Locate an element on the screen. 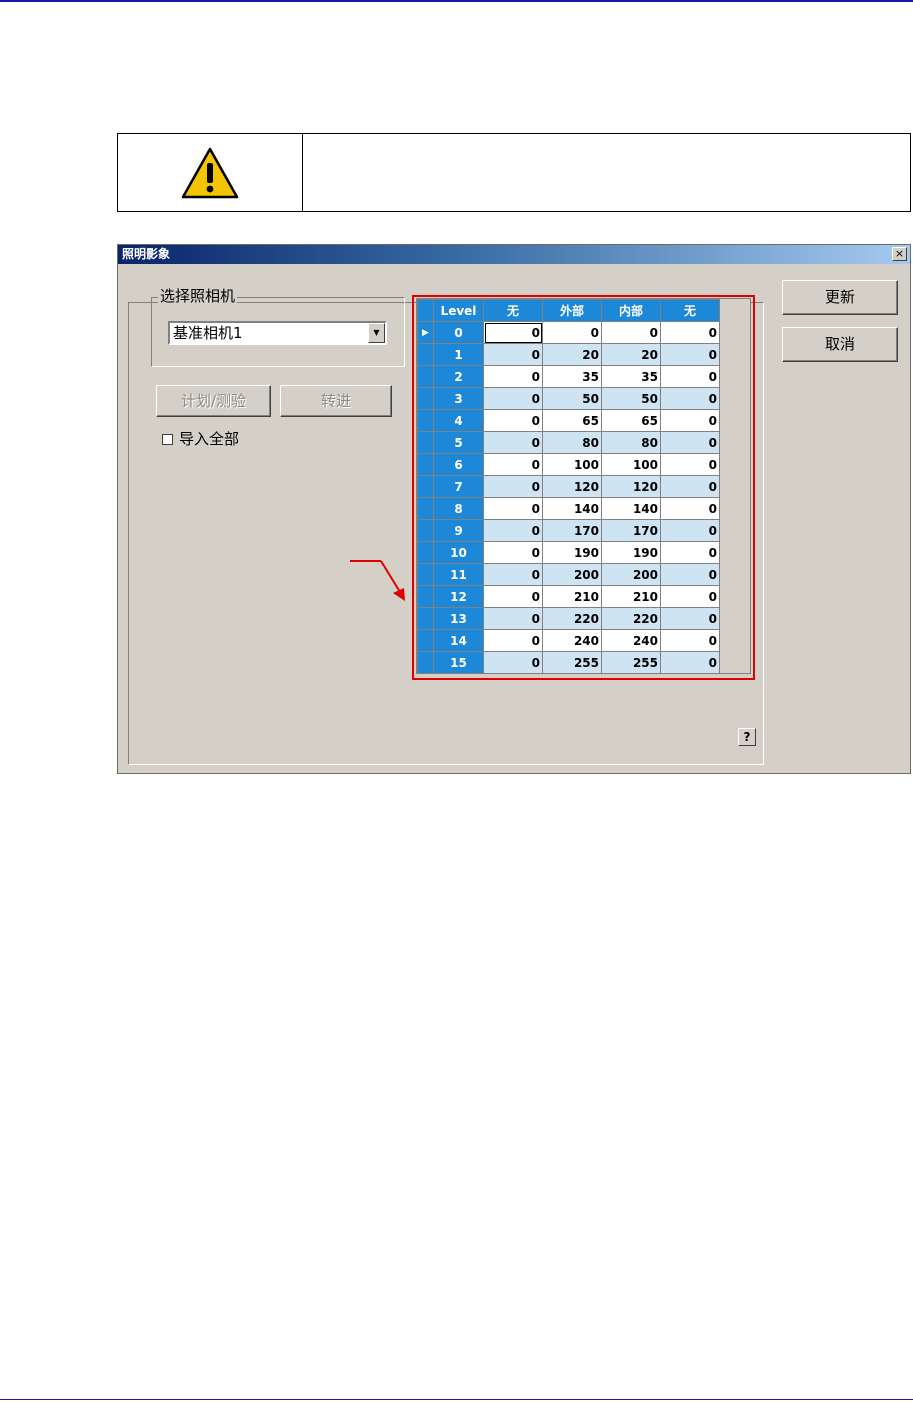 This screenshot has width=913, height=1402. help-button: ? is located at coordinates (747, 737).